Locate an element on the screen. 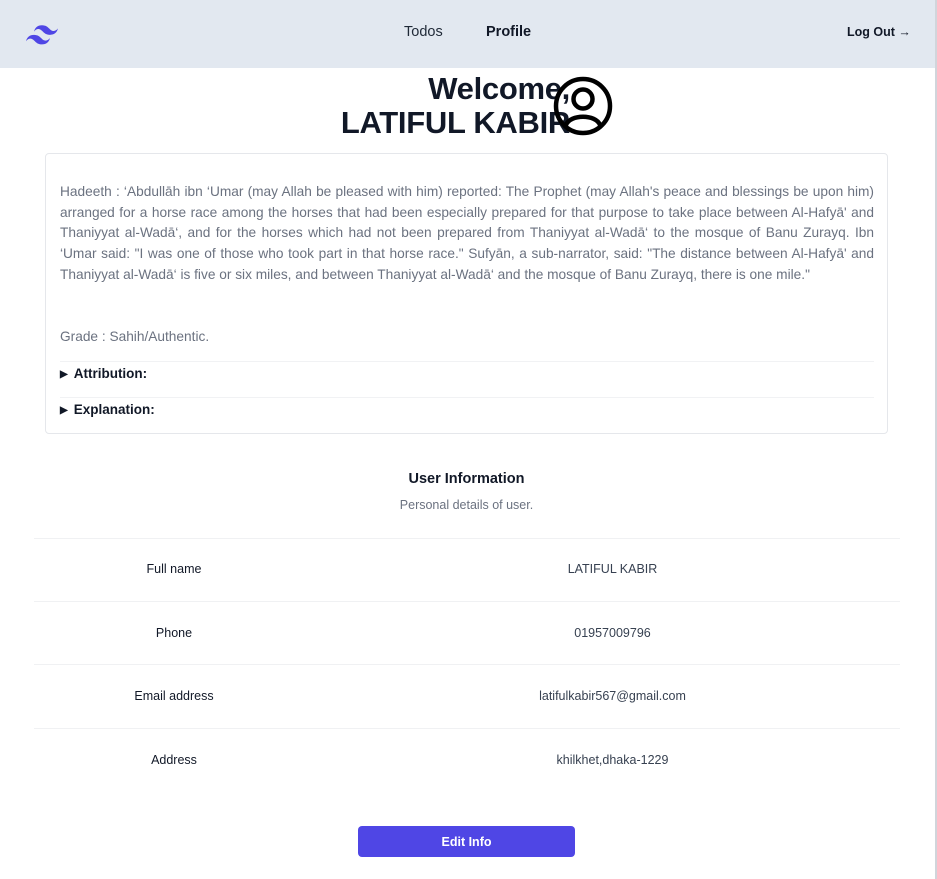 The height and width of the screenshot is (879, 937). explanation-label: Explanation: is located at coordinates (114, 409).